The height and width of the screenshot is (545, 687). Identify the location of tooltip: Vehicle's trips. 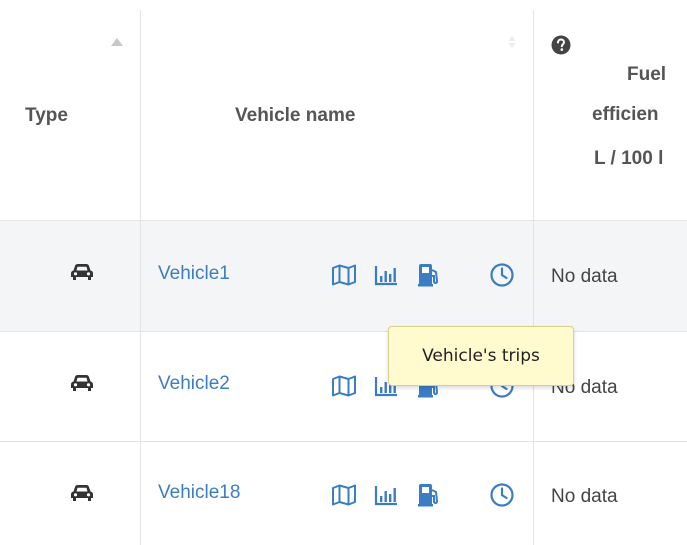
(481, 356).